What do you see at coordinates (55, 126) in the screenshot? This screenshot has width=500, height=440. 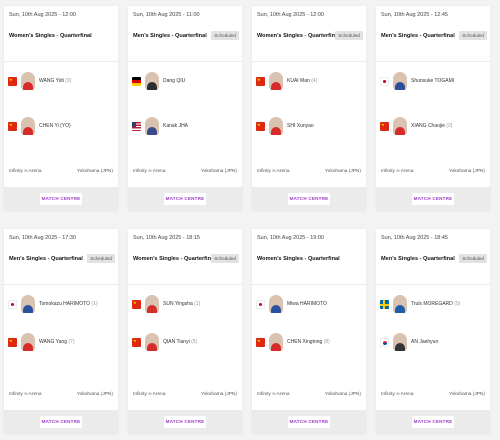 I see `player-name: CHEN Yi (YO)` at bounding box center [55, 126].